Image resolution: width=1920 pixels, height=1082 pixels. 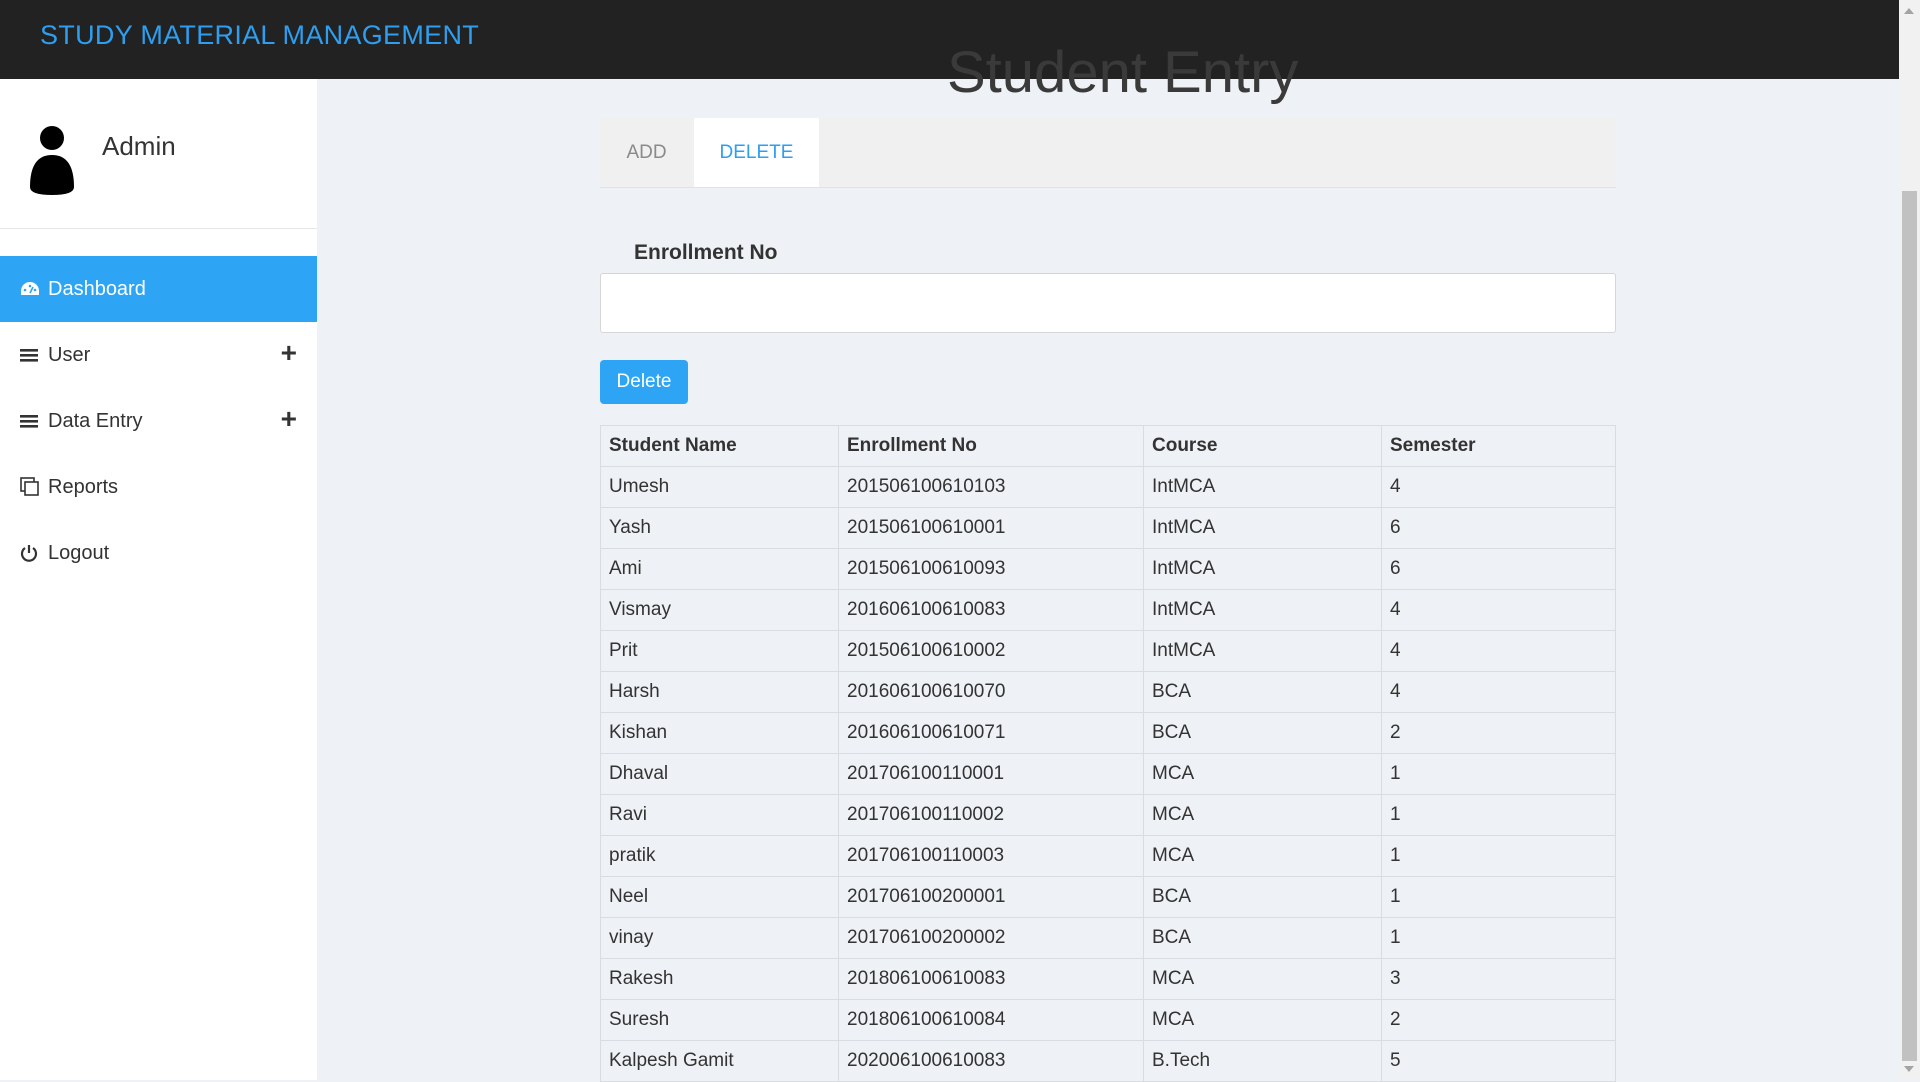 What do you see at coordinates (52, 160) in the screenshot?
I see `user-avatar-icon` at bounding box center [52, 160].